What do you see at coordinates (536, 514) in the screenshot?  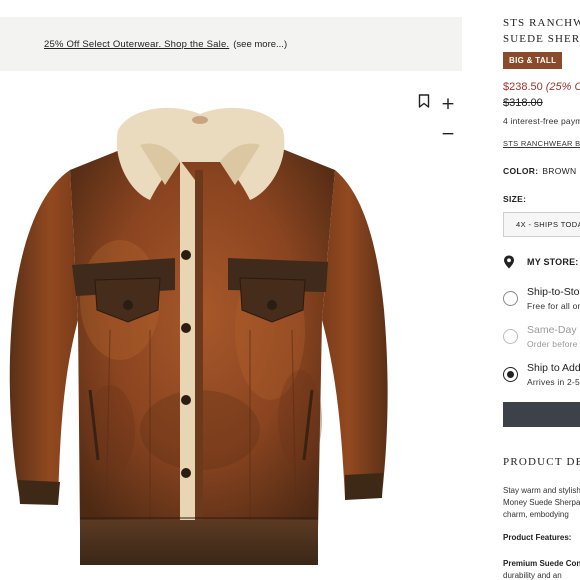 I see `description-line: charm, embodying` at bounding box center [536, 514].